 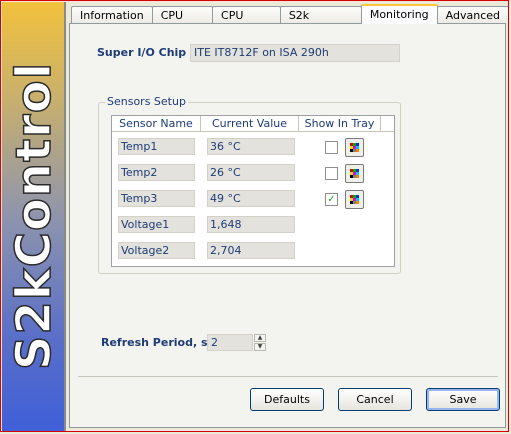 I want to click on refresh-period-input: 2, so click(x=230, y=342).